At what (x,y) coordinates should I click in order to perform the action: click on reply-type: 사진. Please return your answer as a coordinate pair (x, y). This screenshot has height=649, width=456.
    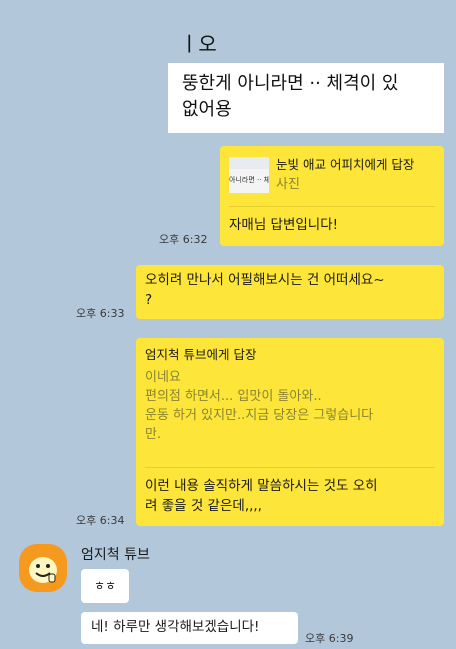
    Looking at the image, I should click on (288, 184).